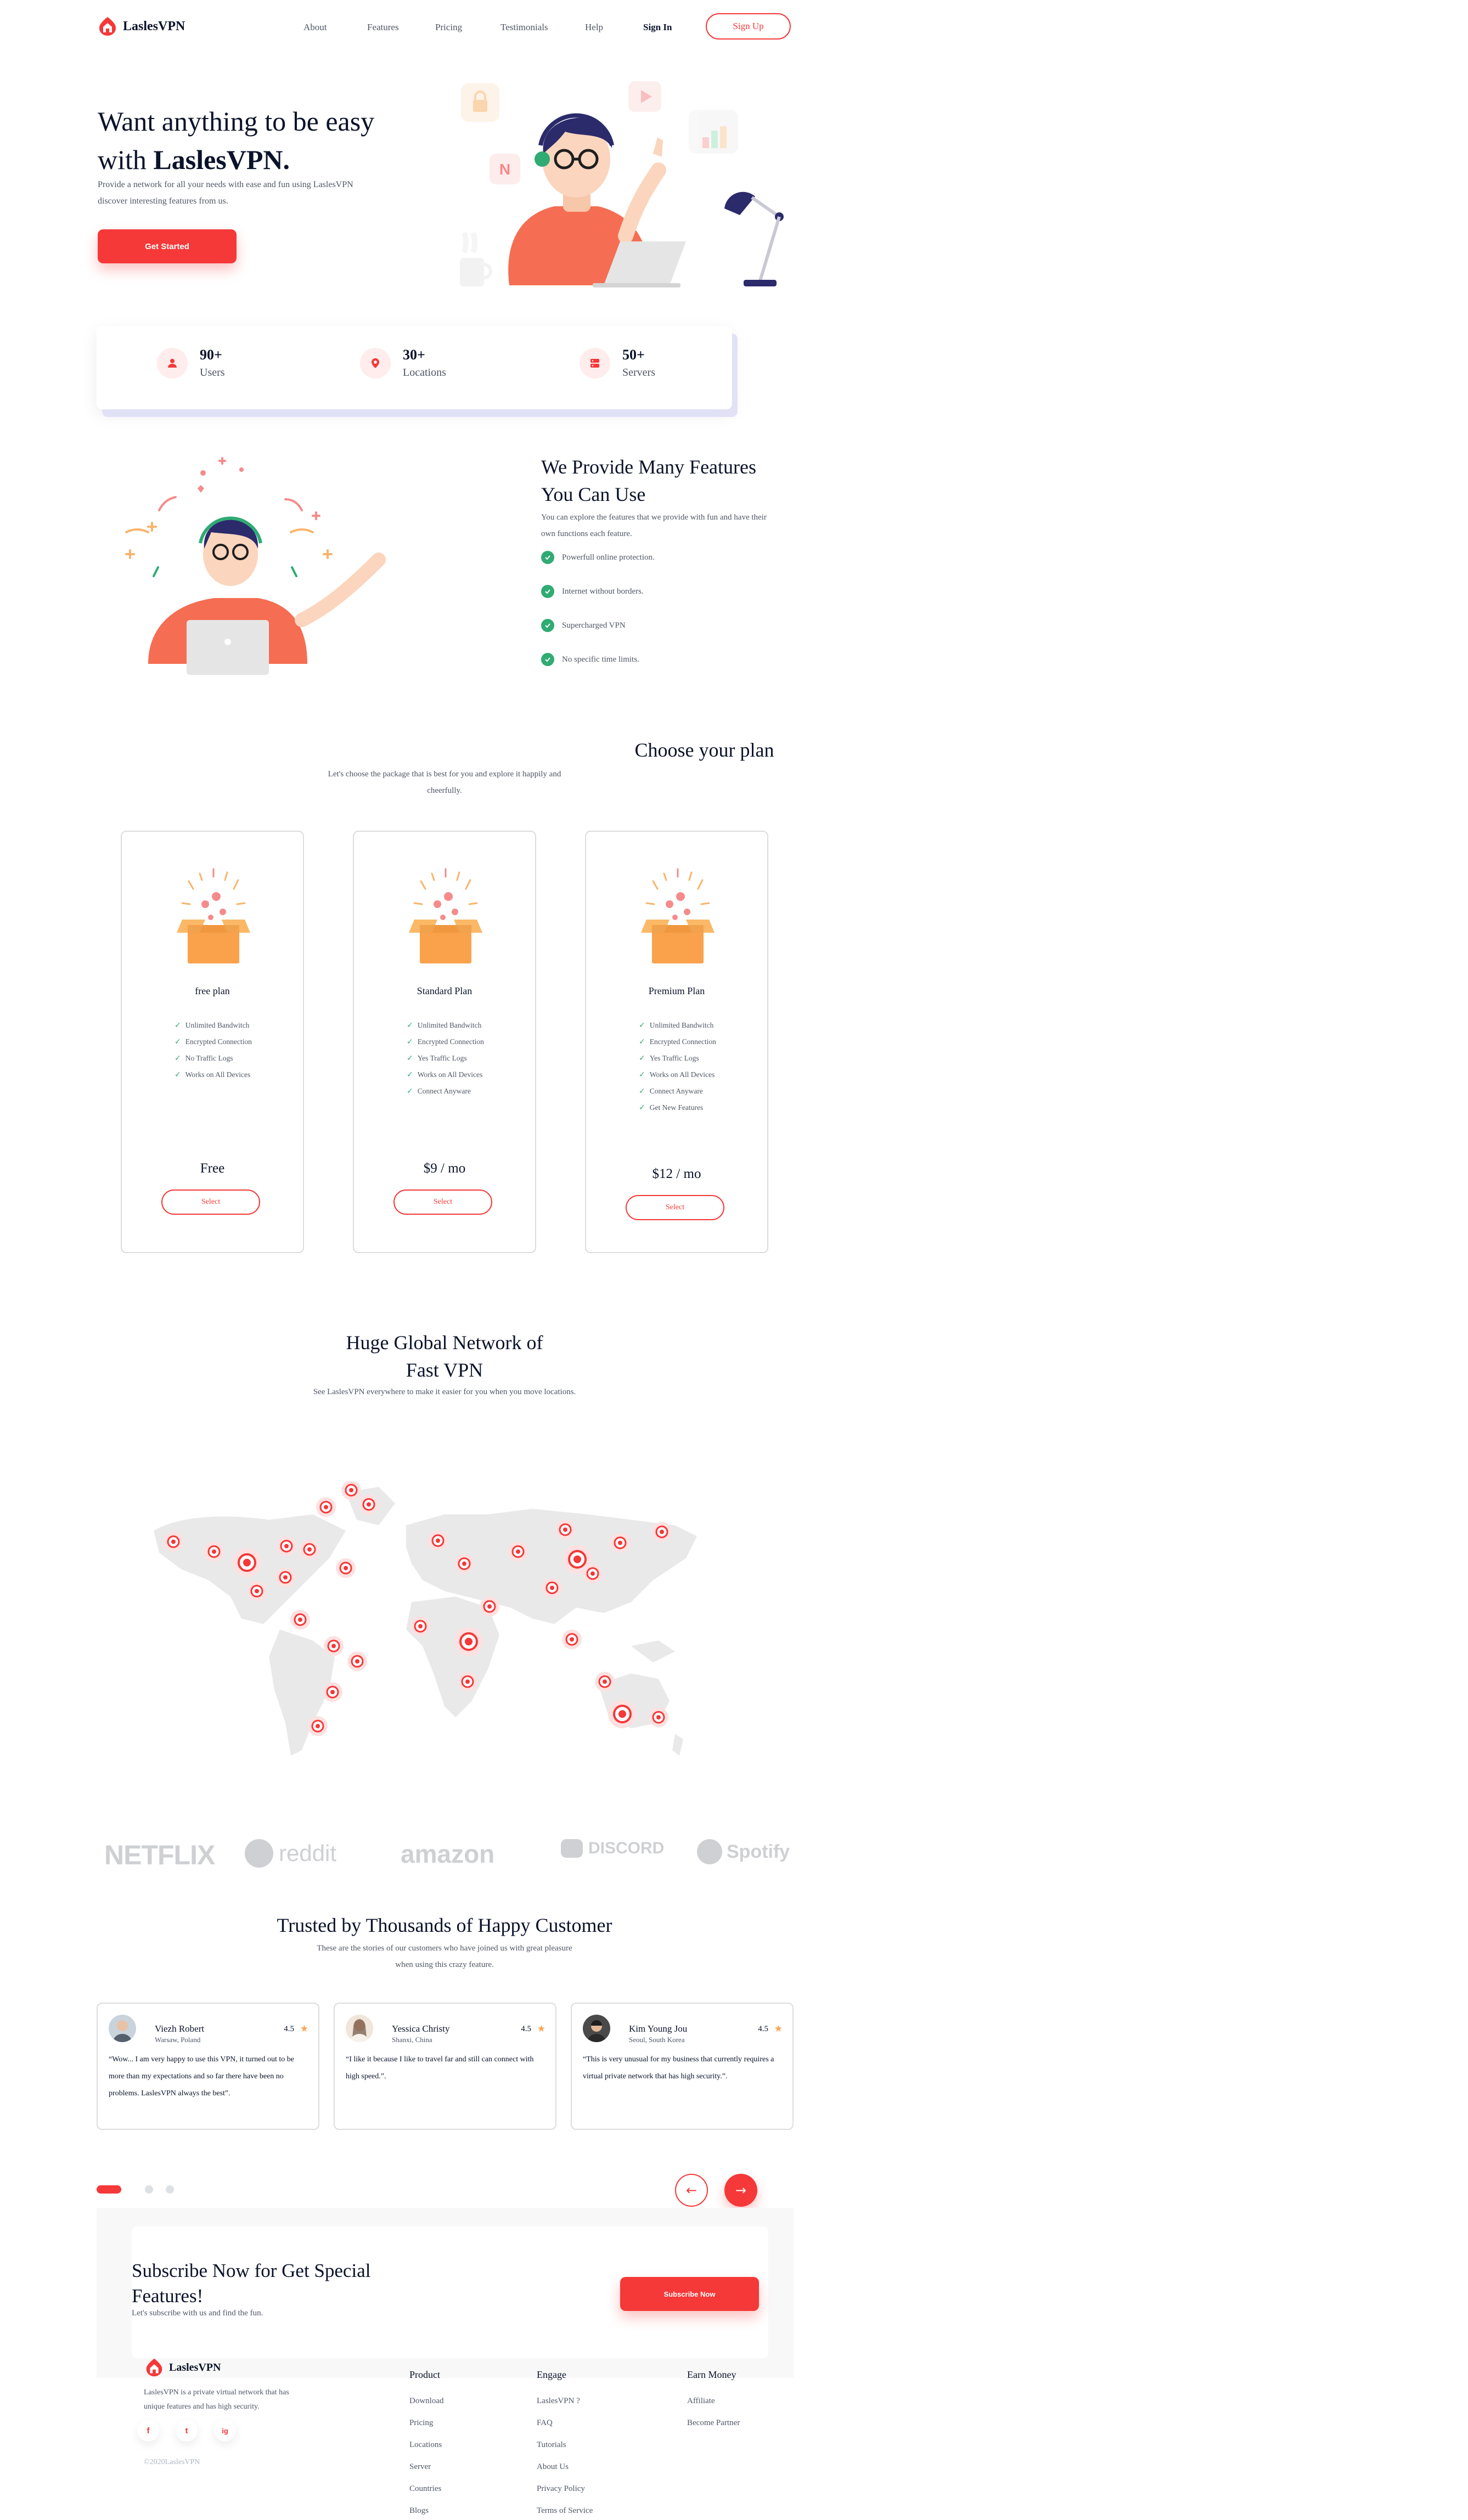 This screenshot has width=1468, height=2520. Describe the element at coordinates (634, 355) in the screenshot. I see `stat-servers-number: 50+` at that location.